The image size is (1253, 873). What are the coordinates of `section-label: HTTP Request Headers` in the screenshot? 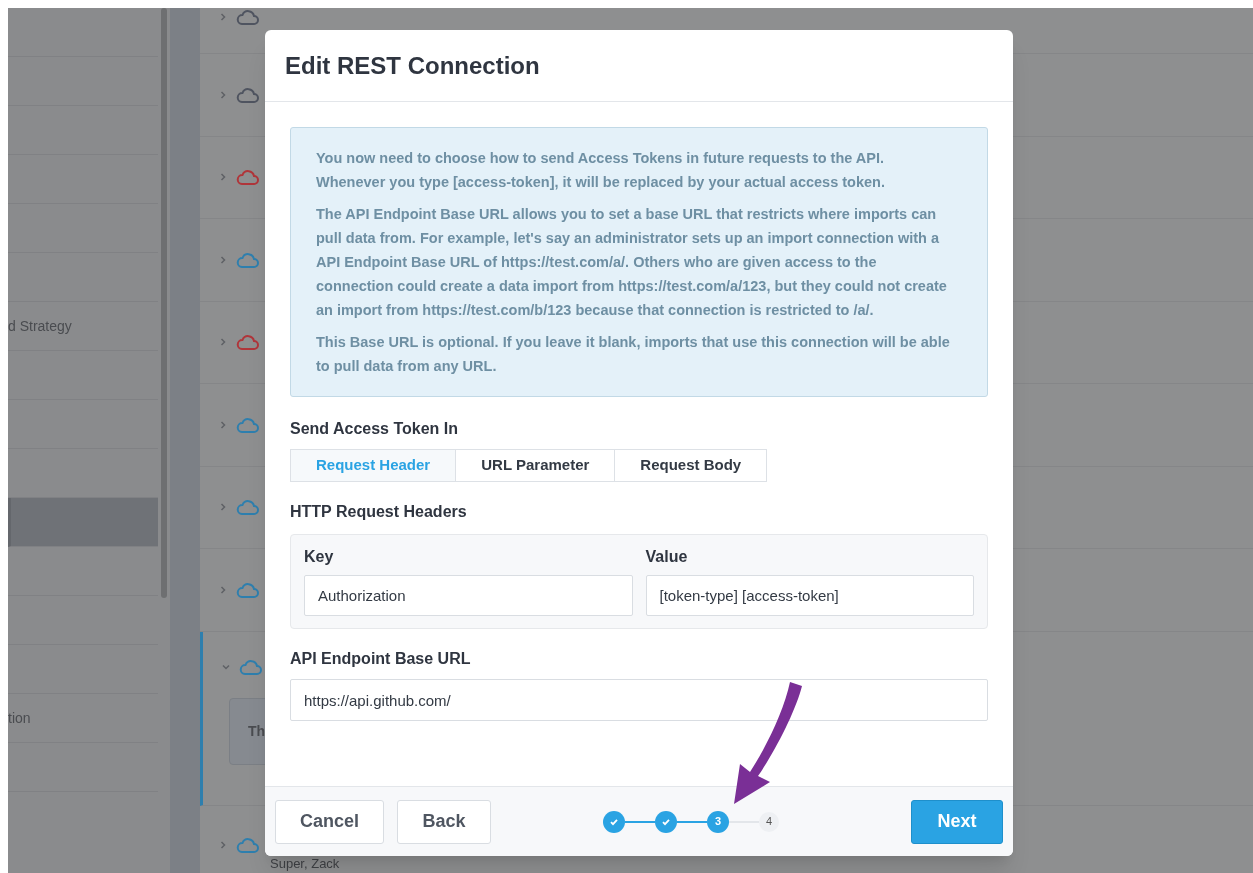 It's located at (379, 512).